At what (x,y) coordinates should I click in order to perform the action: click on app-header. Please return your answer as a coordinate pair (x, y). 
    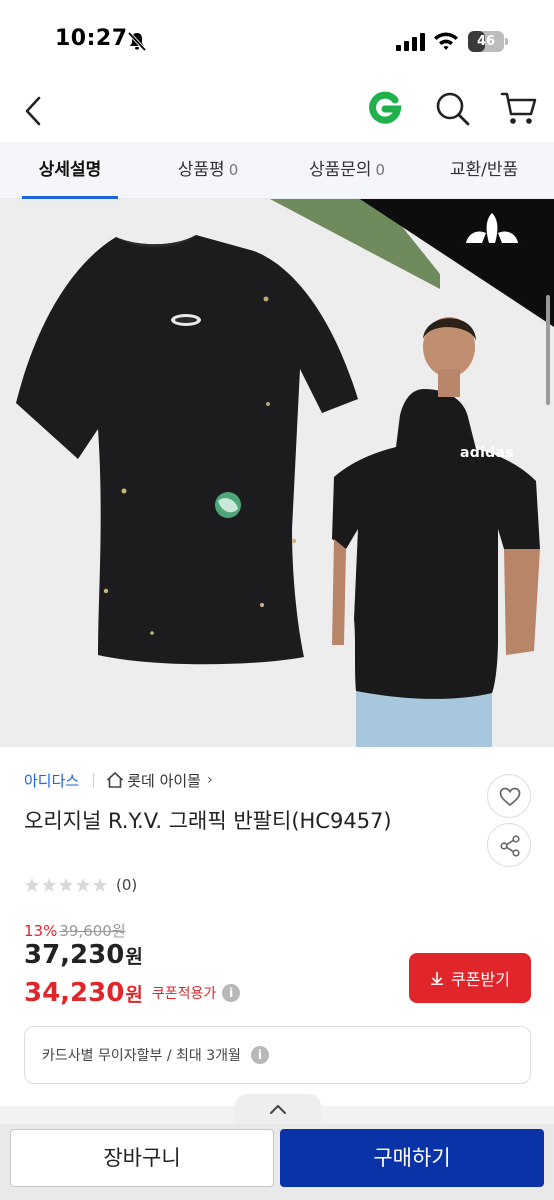
    Looking at the image, I should click on (277, 111).